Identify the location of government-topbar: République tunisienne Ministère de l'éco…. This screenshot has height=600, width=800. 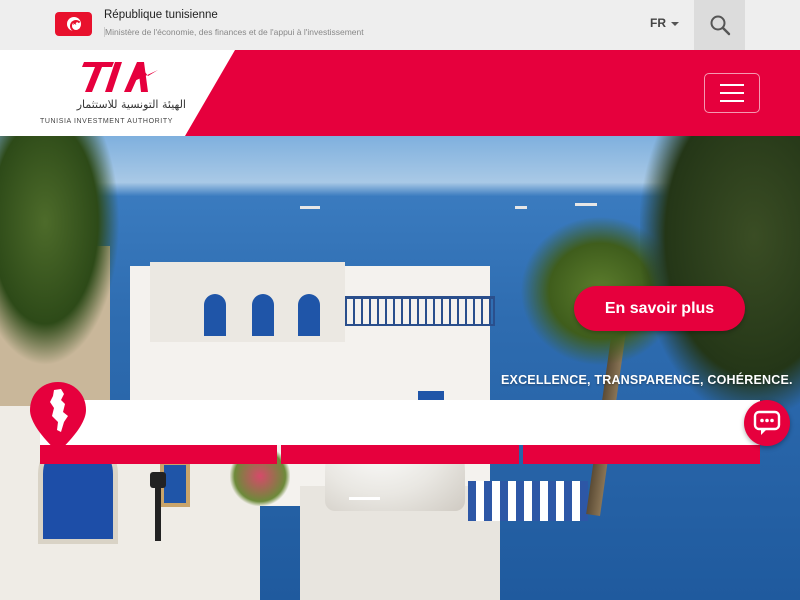
(400, 25).